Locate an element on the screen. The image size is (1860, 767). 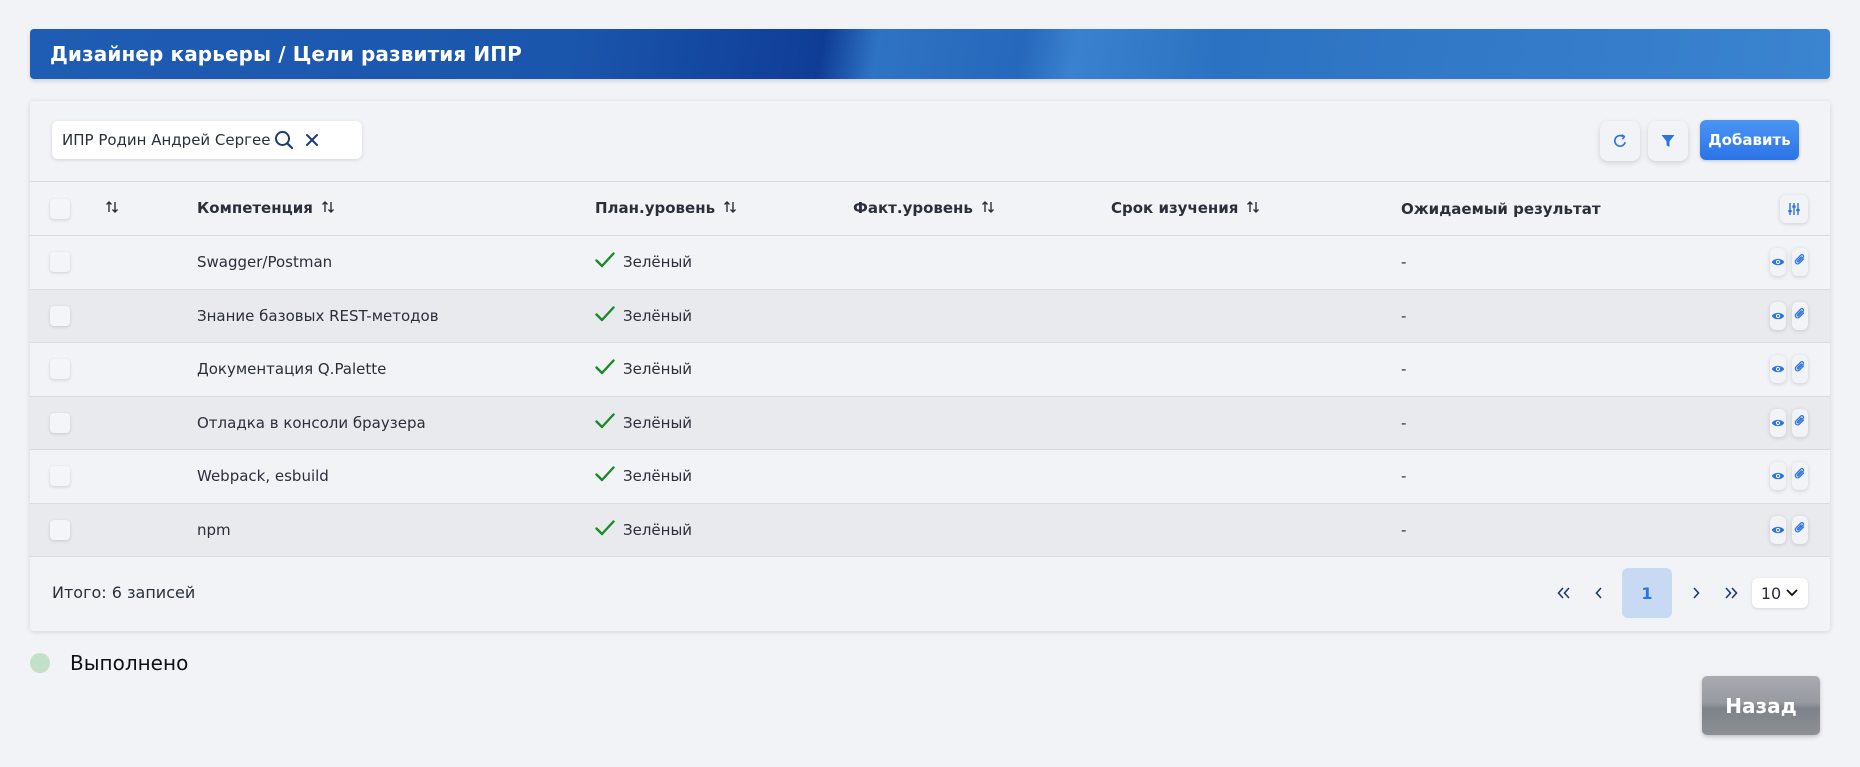
column-label: Срок изучения is located at coordinates (1175, 208).